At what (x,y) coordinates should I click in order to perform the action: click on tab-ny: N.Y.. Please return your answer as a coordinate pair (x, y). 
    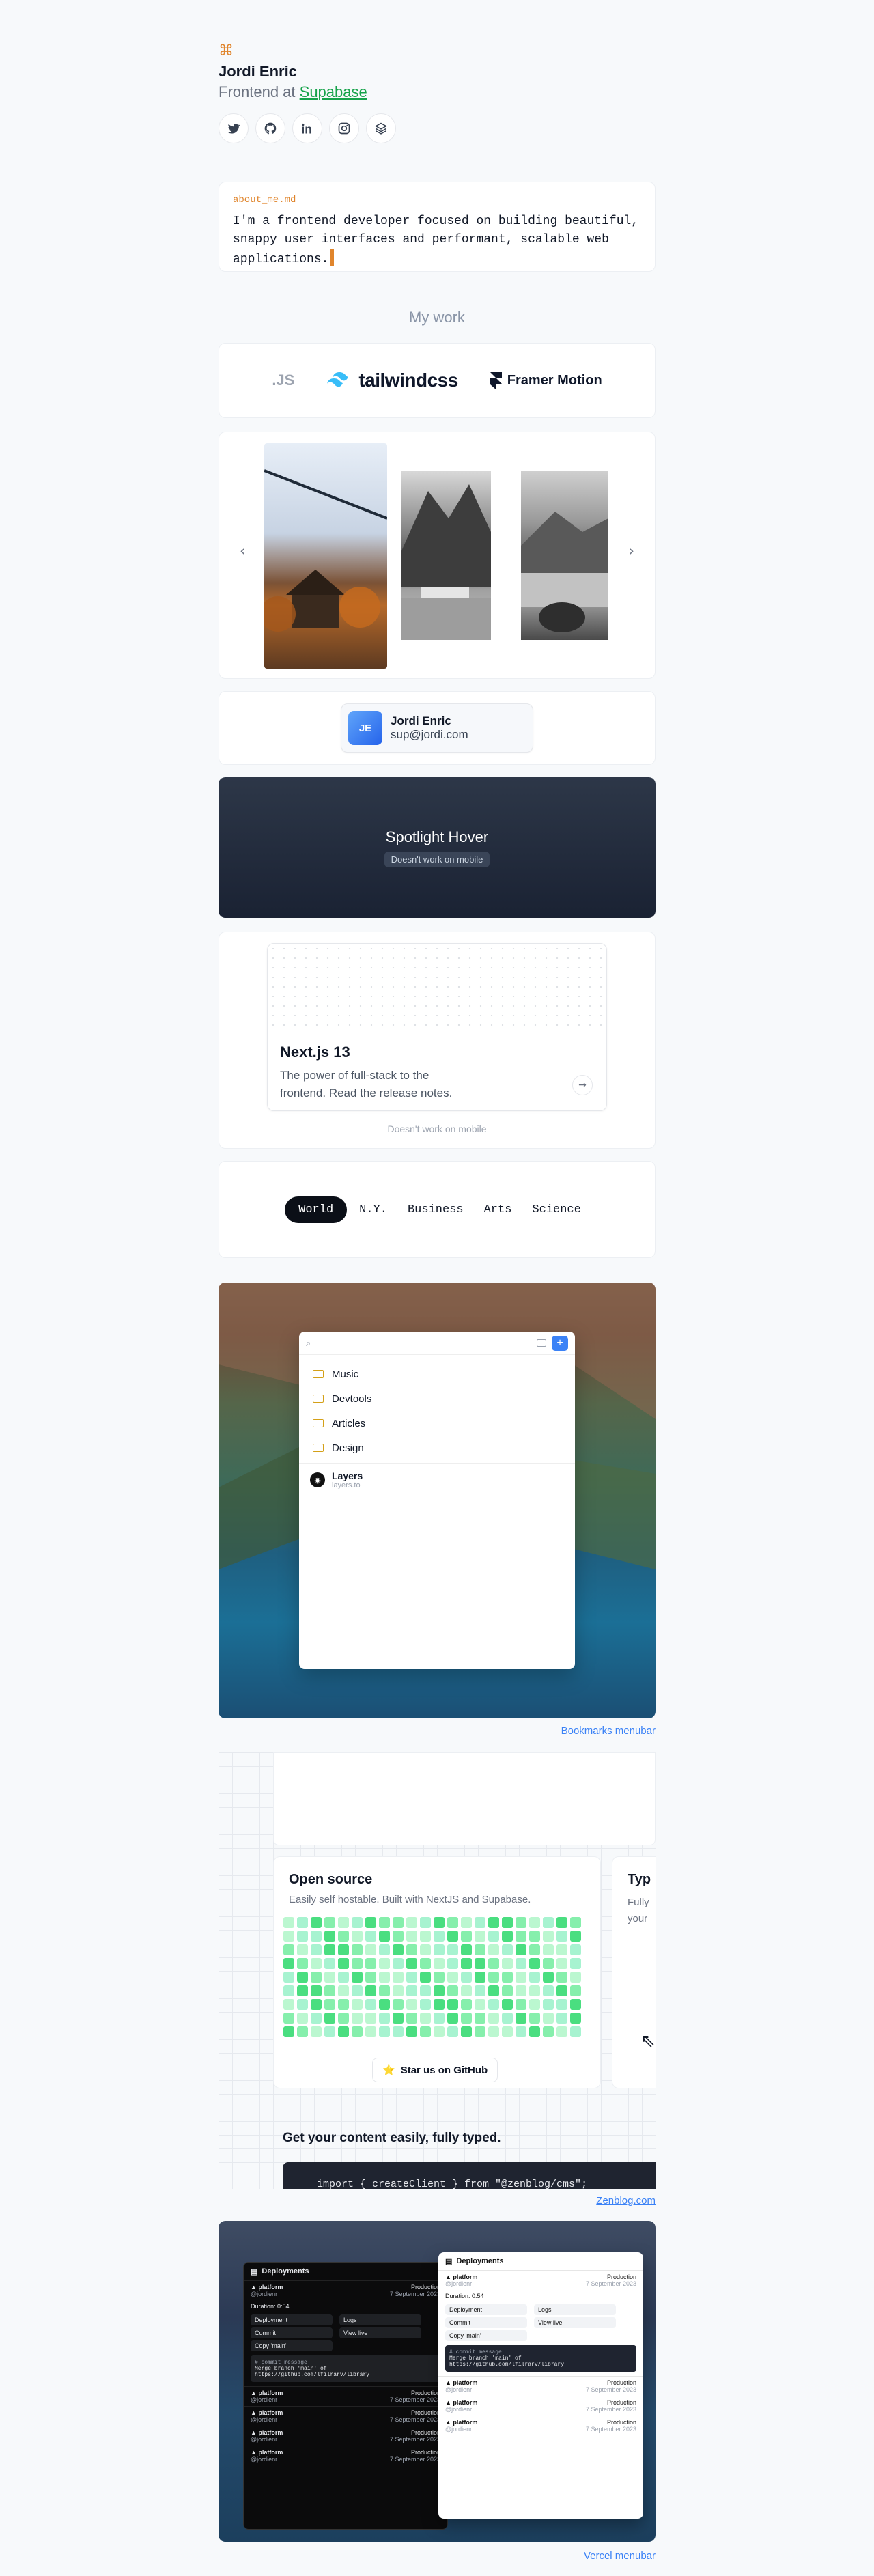
    Looking at the image, I should click on (373, 1209).